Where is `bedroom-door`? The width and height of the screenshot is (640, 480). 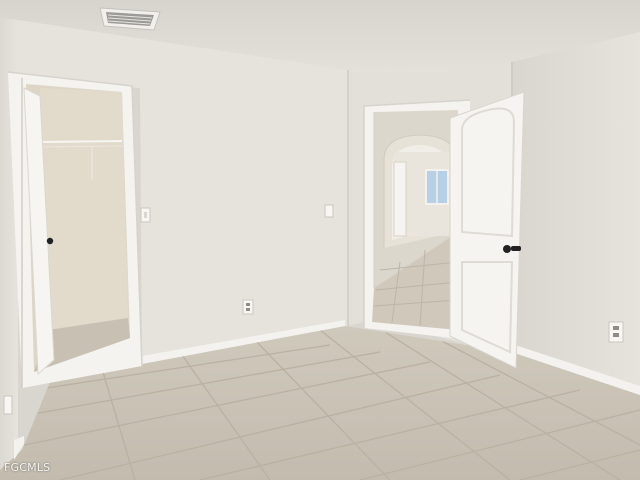
bedroom-door is located at coordinates (487, 230).